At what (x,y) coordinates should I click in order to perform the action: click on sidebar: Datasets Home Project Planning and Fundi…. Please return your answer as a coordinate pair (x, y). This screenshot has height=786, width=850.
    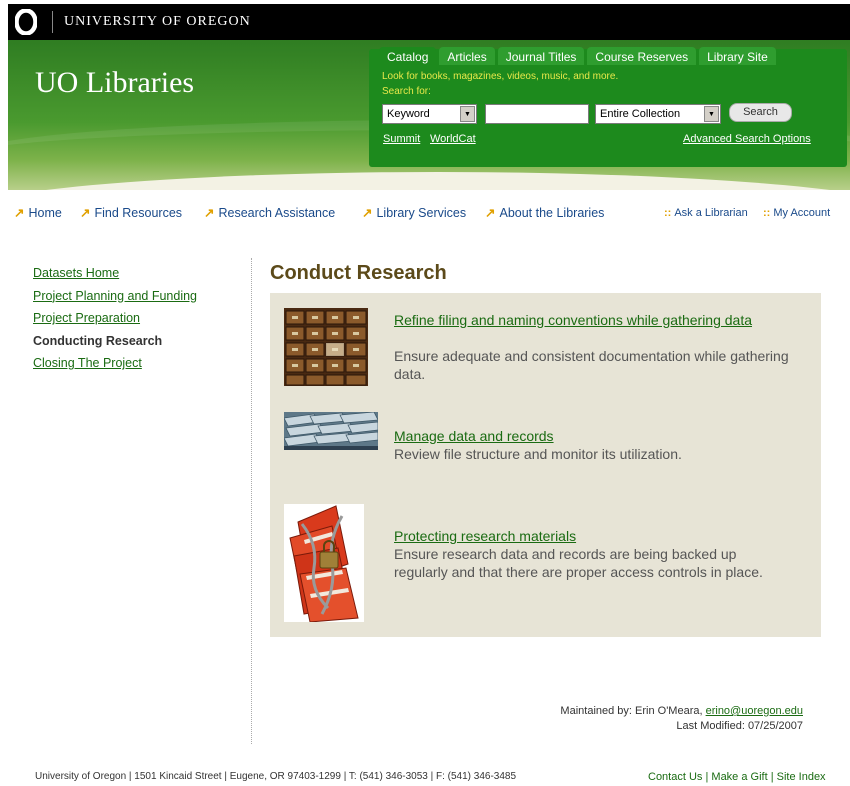
    Looking at the image, I should click on (140, 318).